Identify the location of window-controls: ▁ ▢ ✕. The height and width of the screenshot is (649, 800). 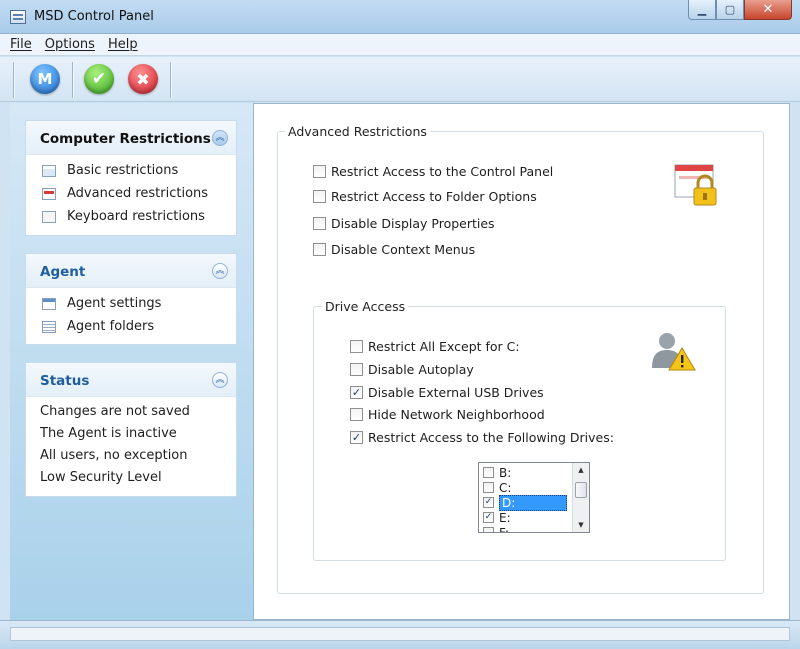
(740, 10).